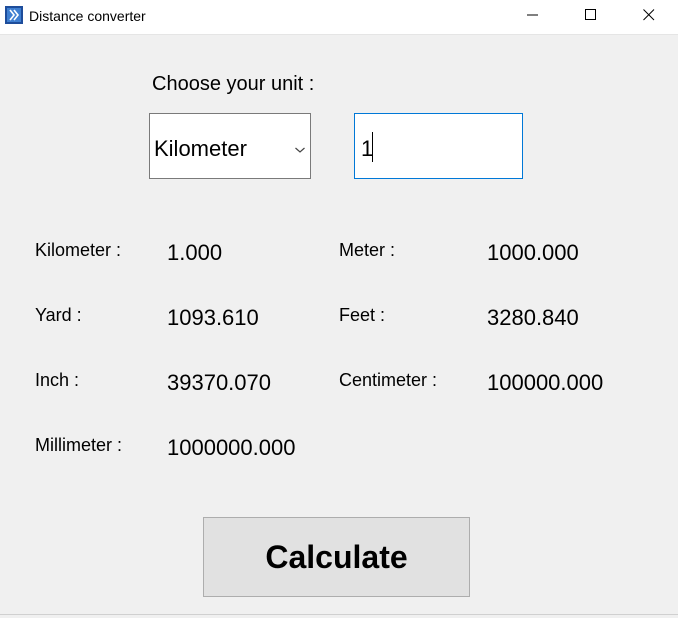 The width and height of the screenshot is (678, 618). What do you see at coordinates (438, 146) in the screenshot?
I see `value-input: 1` at bounding box center [438, 146].